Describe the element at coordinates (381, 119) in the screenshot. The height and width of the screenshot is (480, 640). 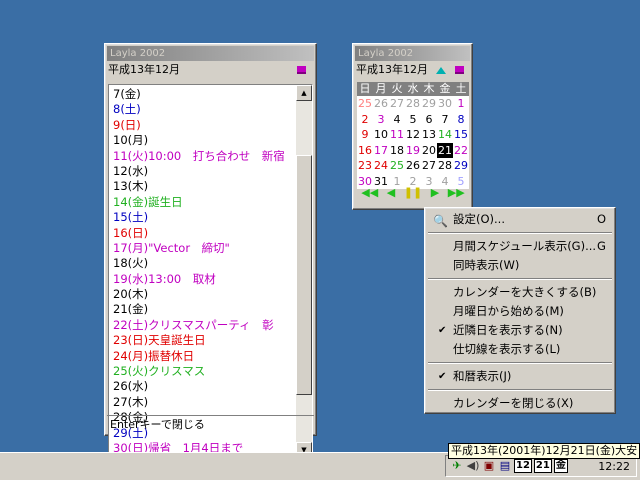
I see `calendar-day: 3` at that location.